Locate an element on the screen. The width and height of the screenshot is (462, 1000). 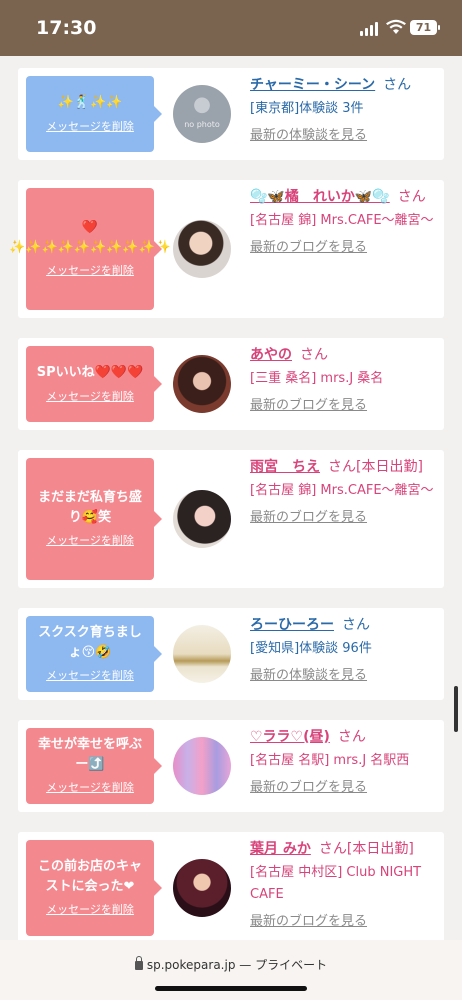
status-bar: 17:30 71 is located at coordinates (231, 28).